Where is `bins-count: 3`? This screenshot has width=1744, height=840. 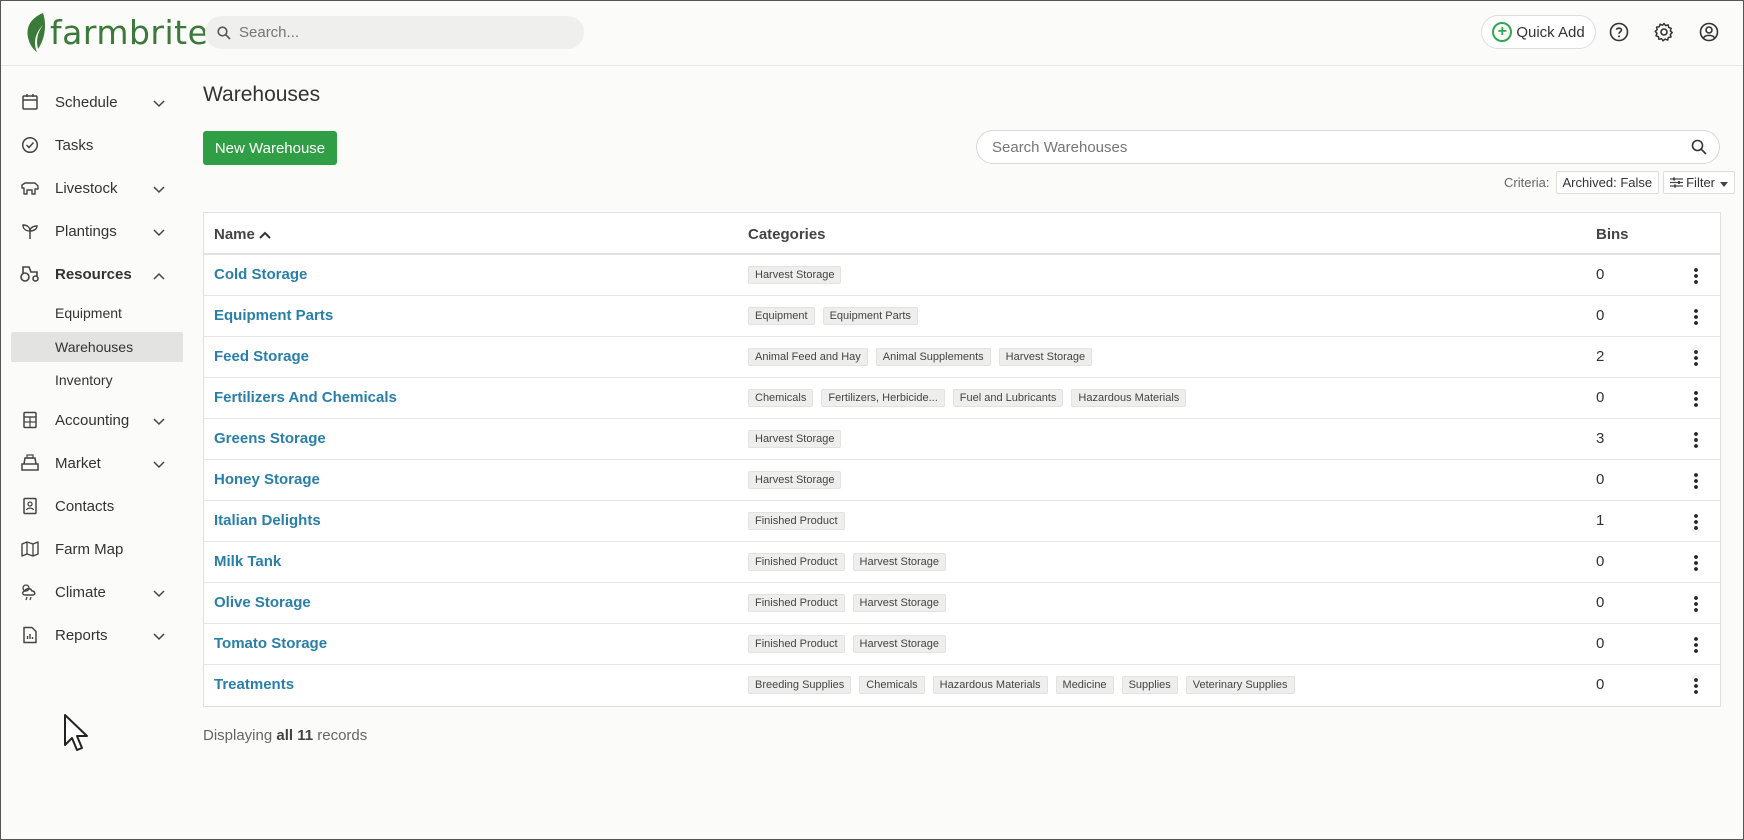
bins-count: 3 is located at coordinates (1600, 438).